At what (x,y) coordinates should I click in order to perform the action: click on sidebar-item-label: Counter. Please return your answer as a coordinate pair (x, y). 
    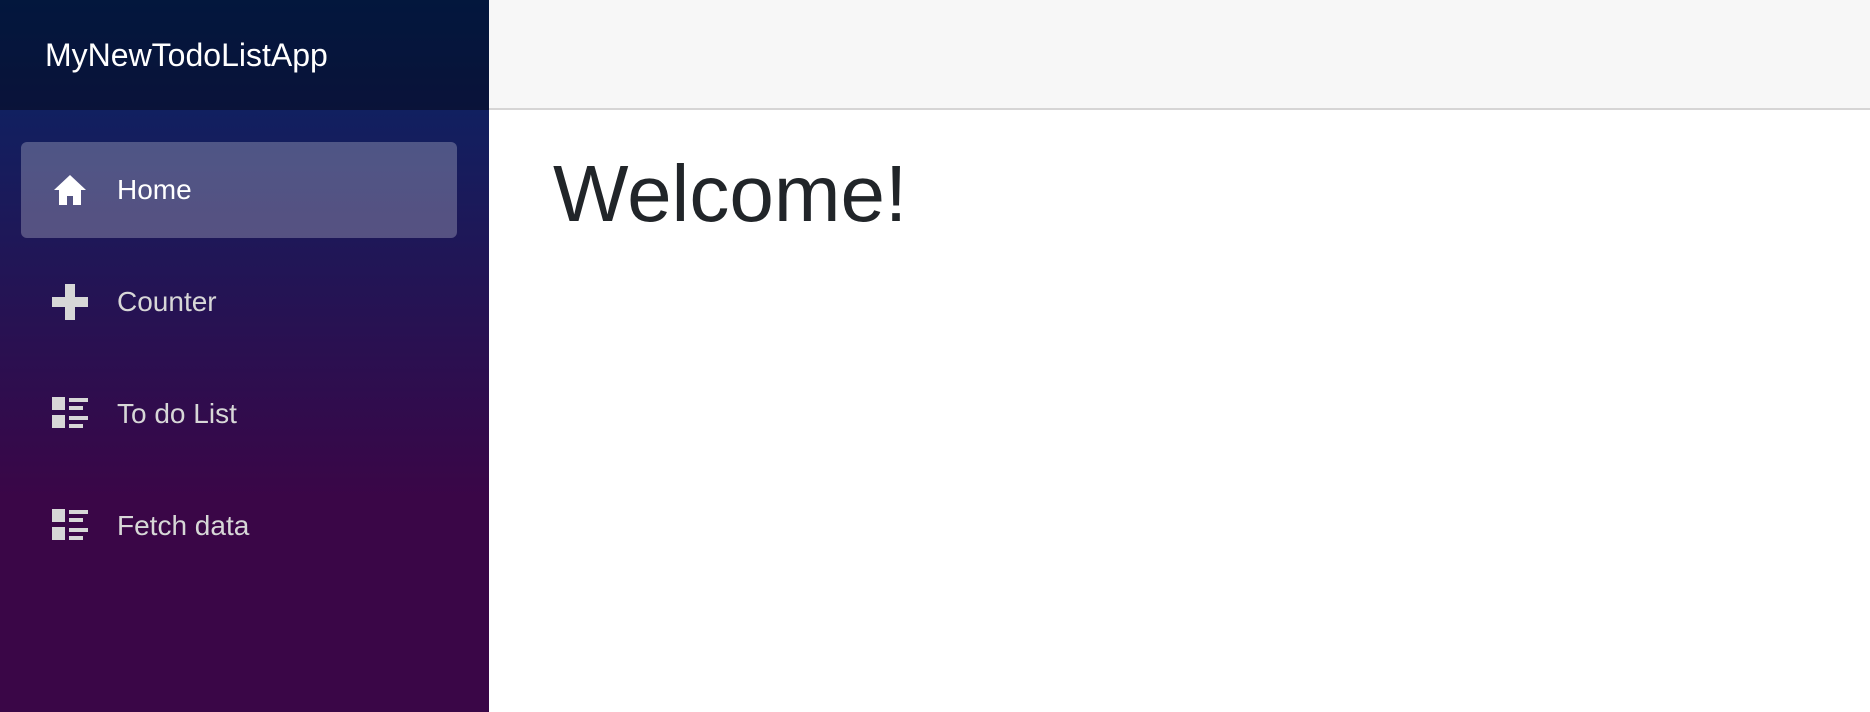
    Looking at the image, I should click on (167, 301).